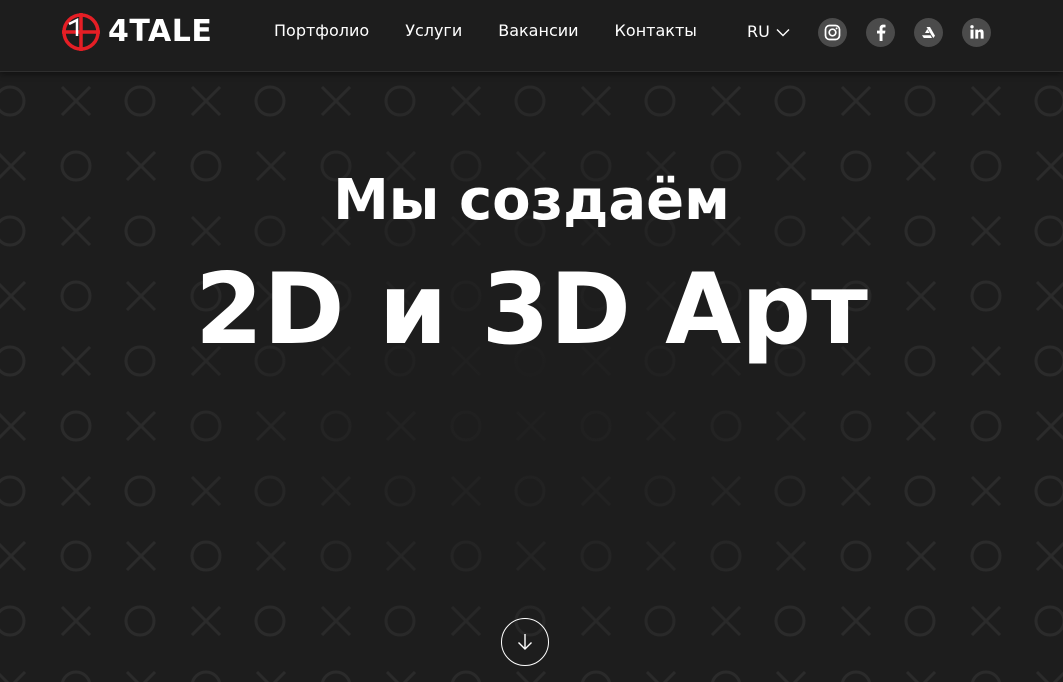  I want to click on logo-text: 4TALE, so click(160, 31).